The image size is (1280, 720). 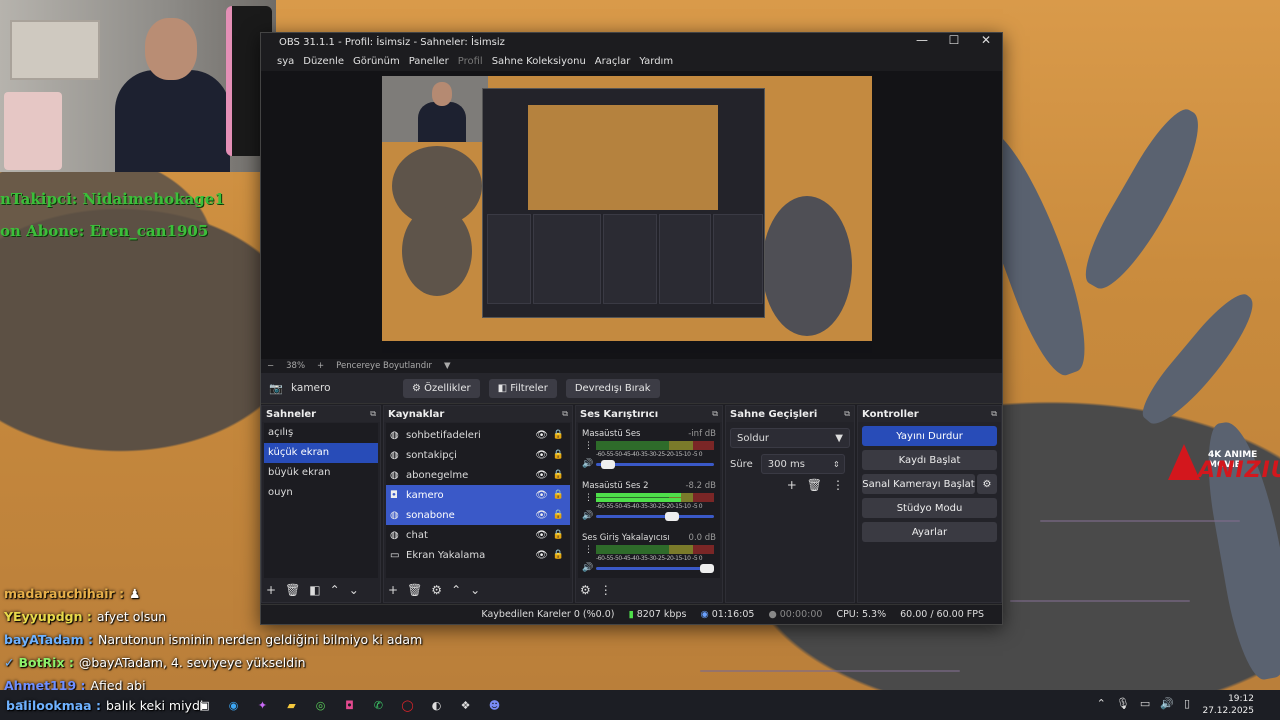 What do you see at coordinates (606, 590) in the screenshot?
I see `mixer-menu-icon: ⋮` at bounding box center [606, 590].